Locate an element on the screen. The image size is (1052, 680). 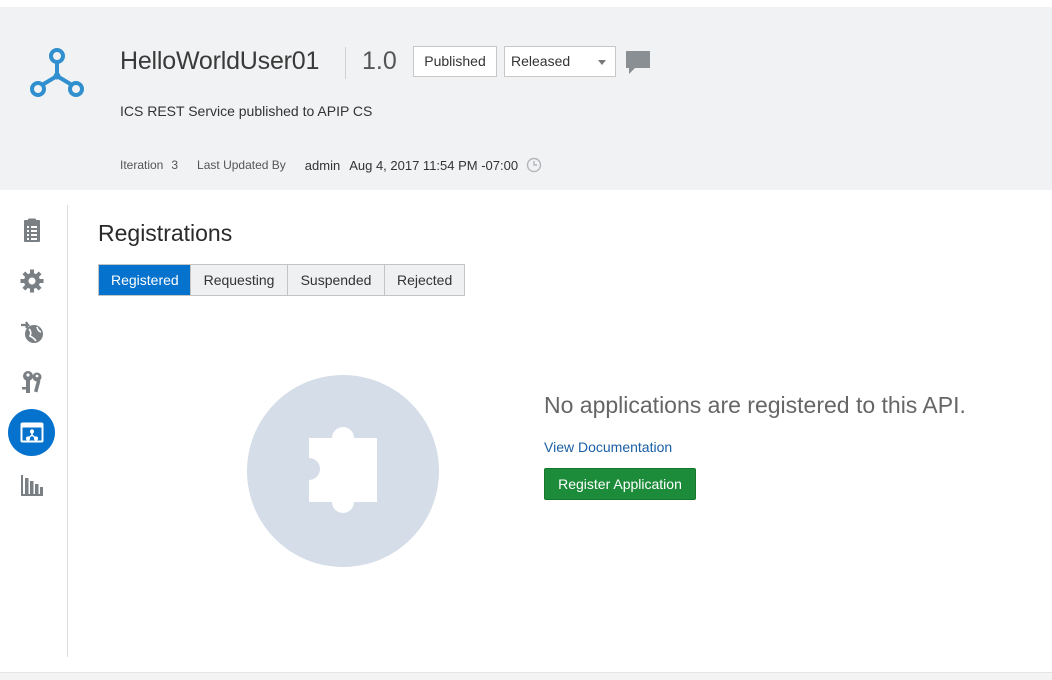
comment-icon is located at coordinates (638, 63).